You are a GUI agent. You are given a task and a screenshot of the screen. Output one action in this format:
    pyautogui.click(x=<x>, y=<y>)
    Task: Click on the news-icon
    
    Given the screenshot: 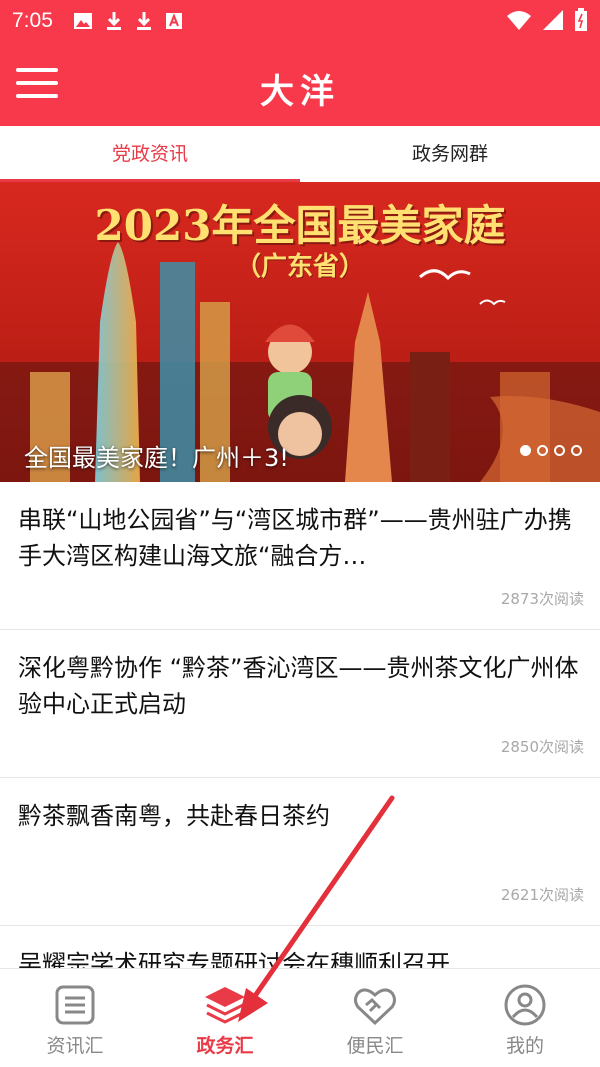 What is the action you would take?
    pyautogui.click(x=75, y=1005)
    